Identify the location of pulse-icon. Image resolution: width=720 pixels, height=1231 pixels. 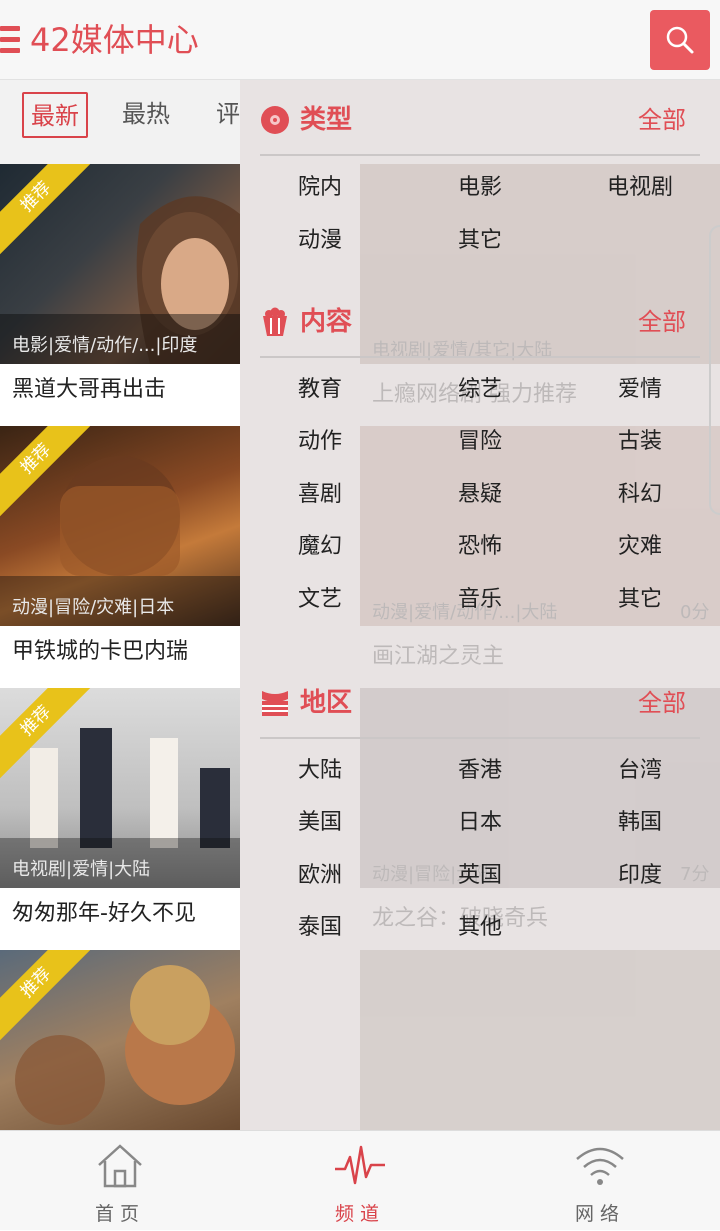
(360, 1165).